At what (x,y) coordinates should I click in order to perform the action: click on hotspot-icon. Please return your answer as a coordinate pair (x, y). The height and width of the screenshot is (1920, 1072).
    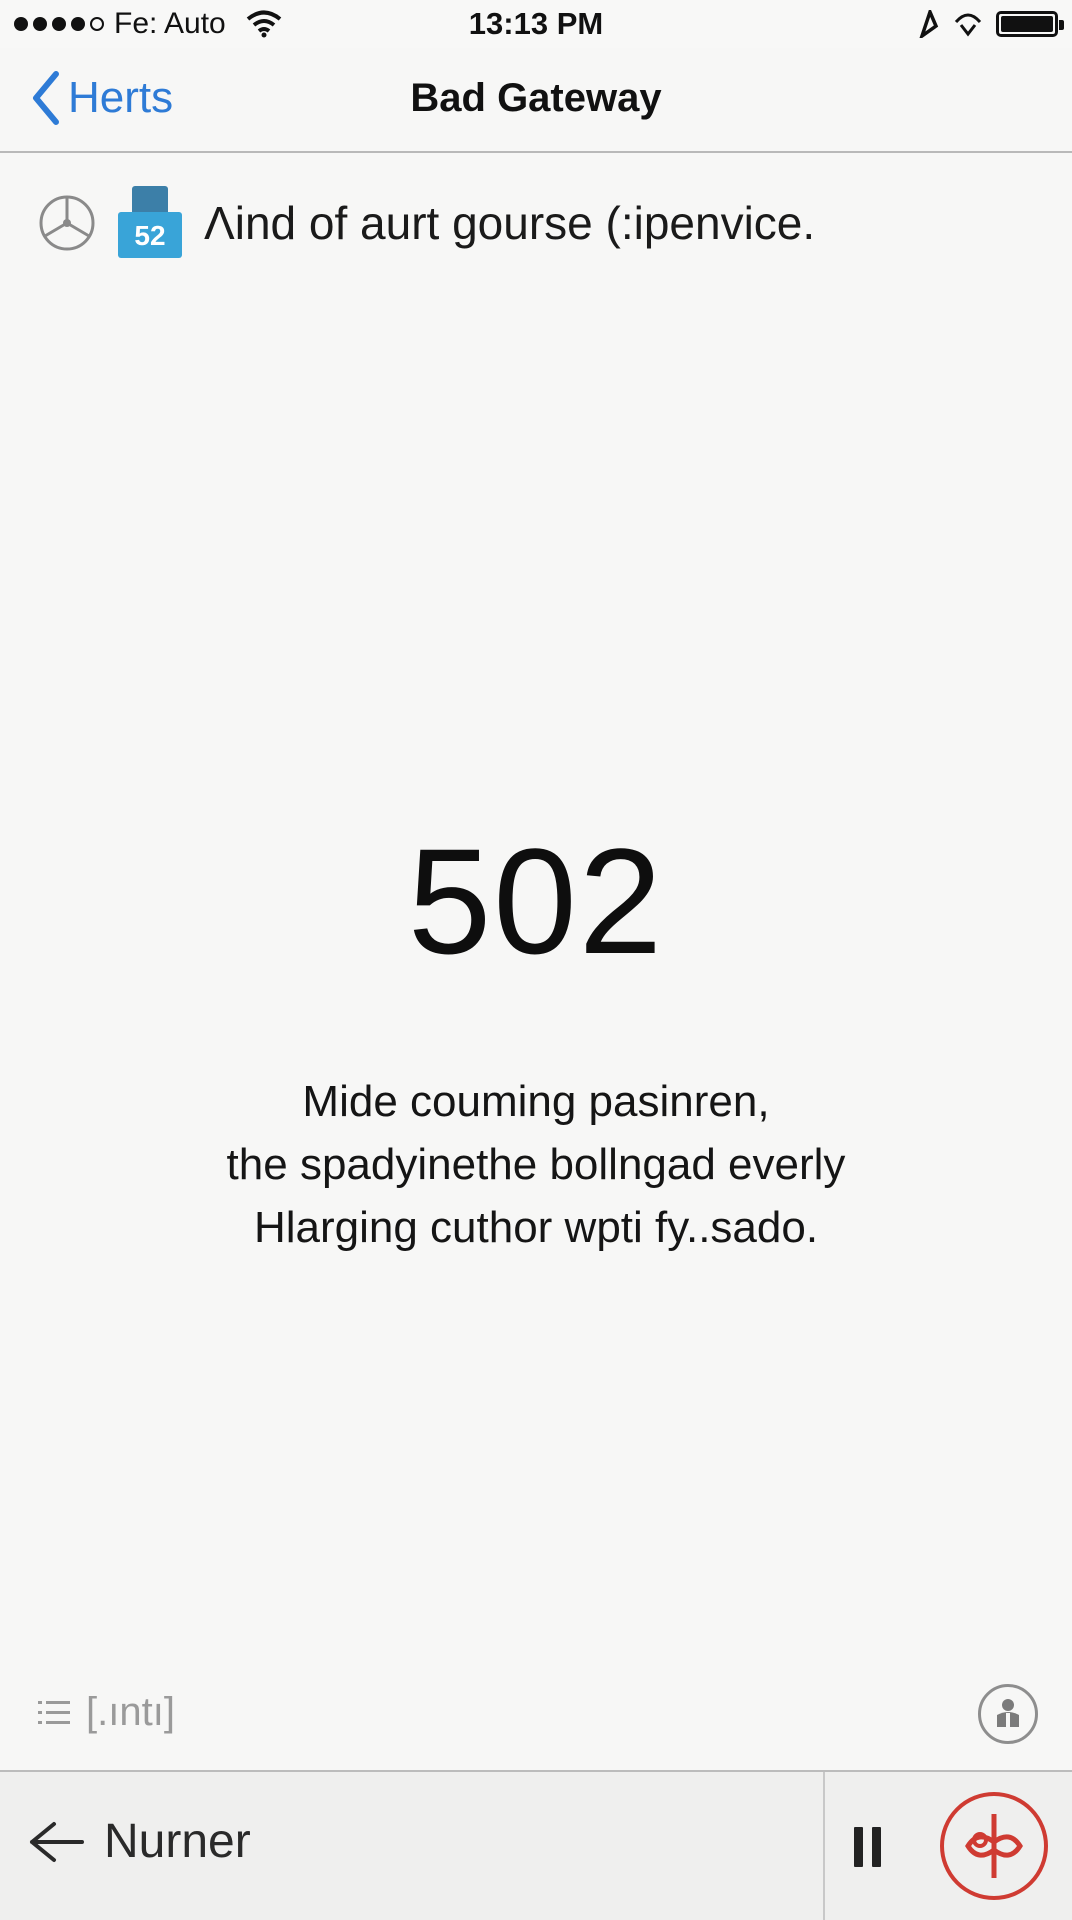
    Looking at the image, I should click on (968, 25).